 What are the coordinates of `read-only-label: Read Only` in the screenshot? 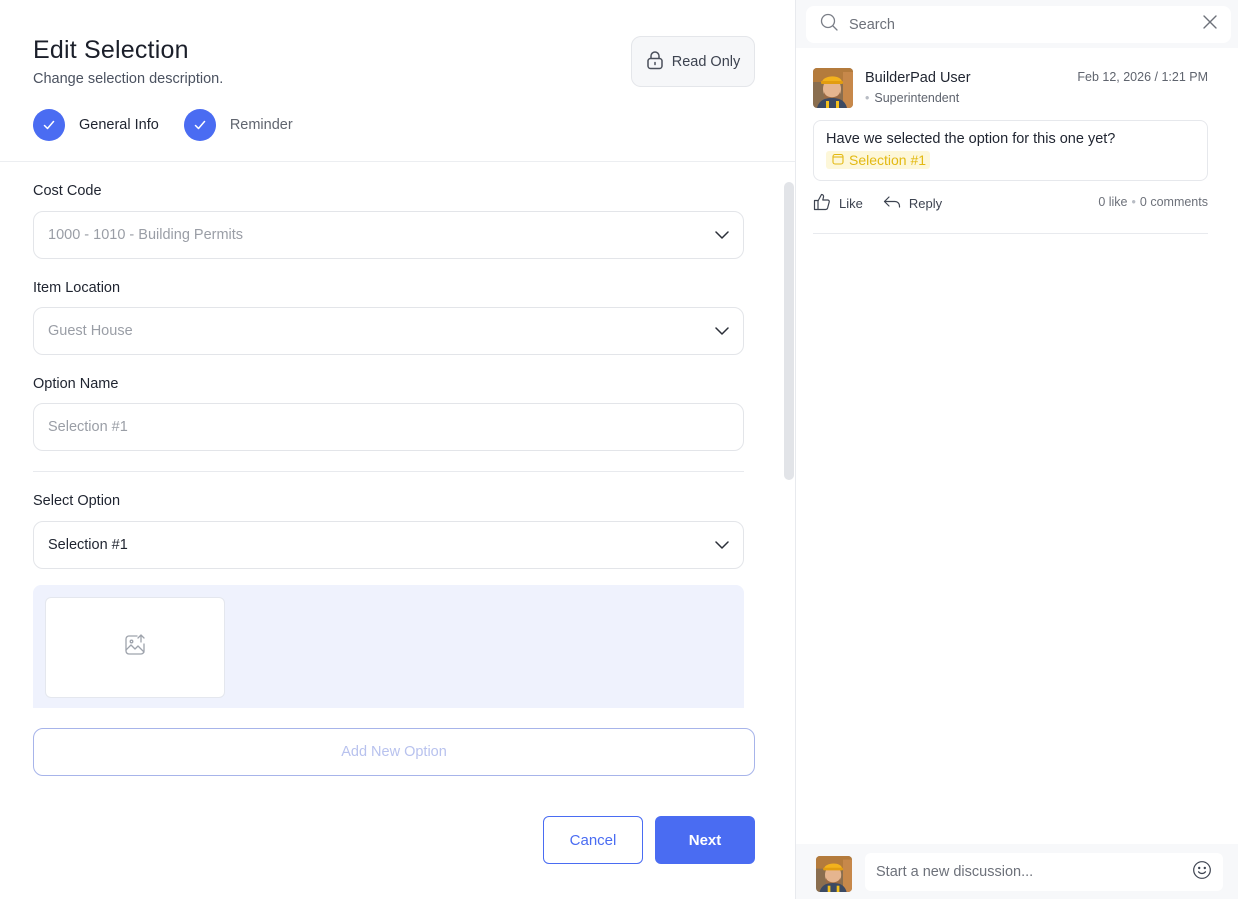 It's located at (706, 61).